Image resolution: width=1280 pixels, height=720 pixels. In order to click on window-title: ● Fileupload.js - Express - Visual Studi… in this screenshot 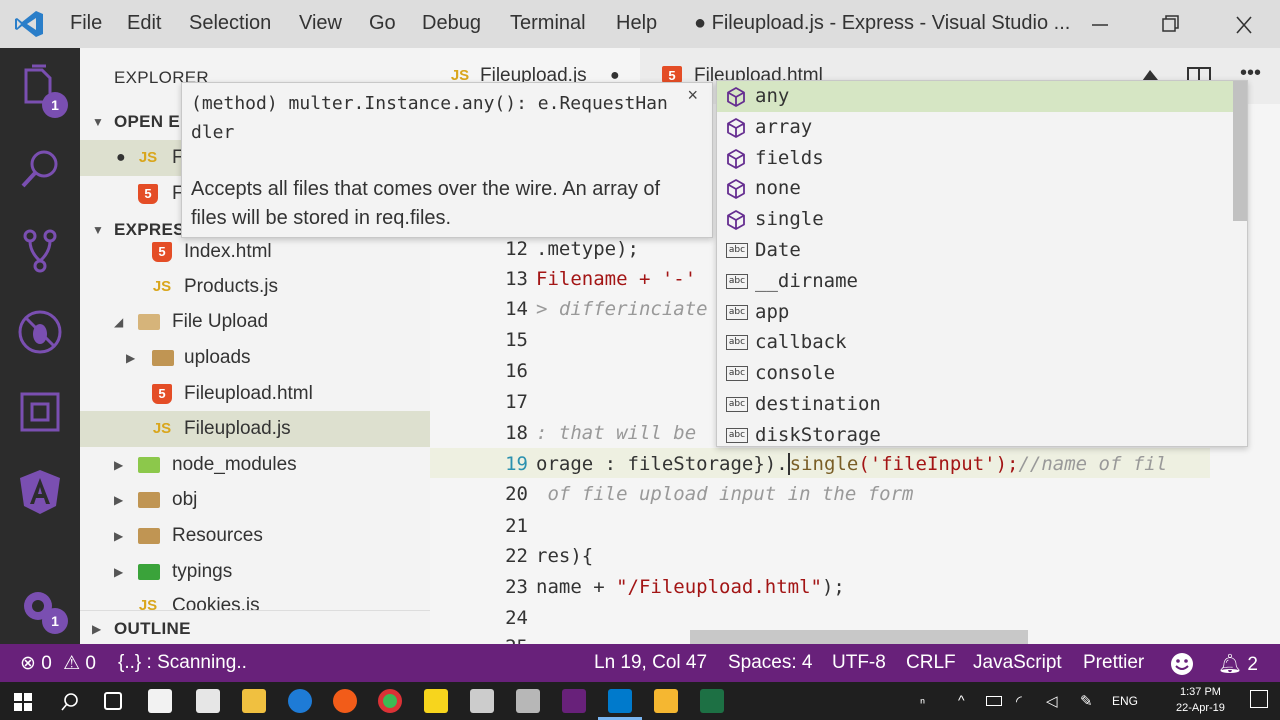, I will do `click(882, 23)`.